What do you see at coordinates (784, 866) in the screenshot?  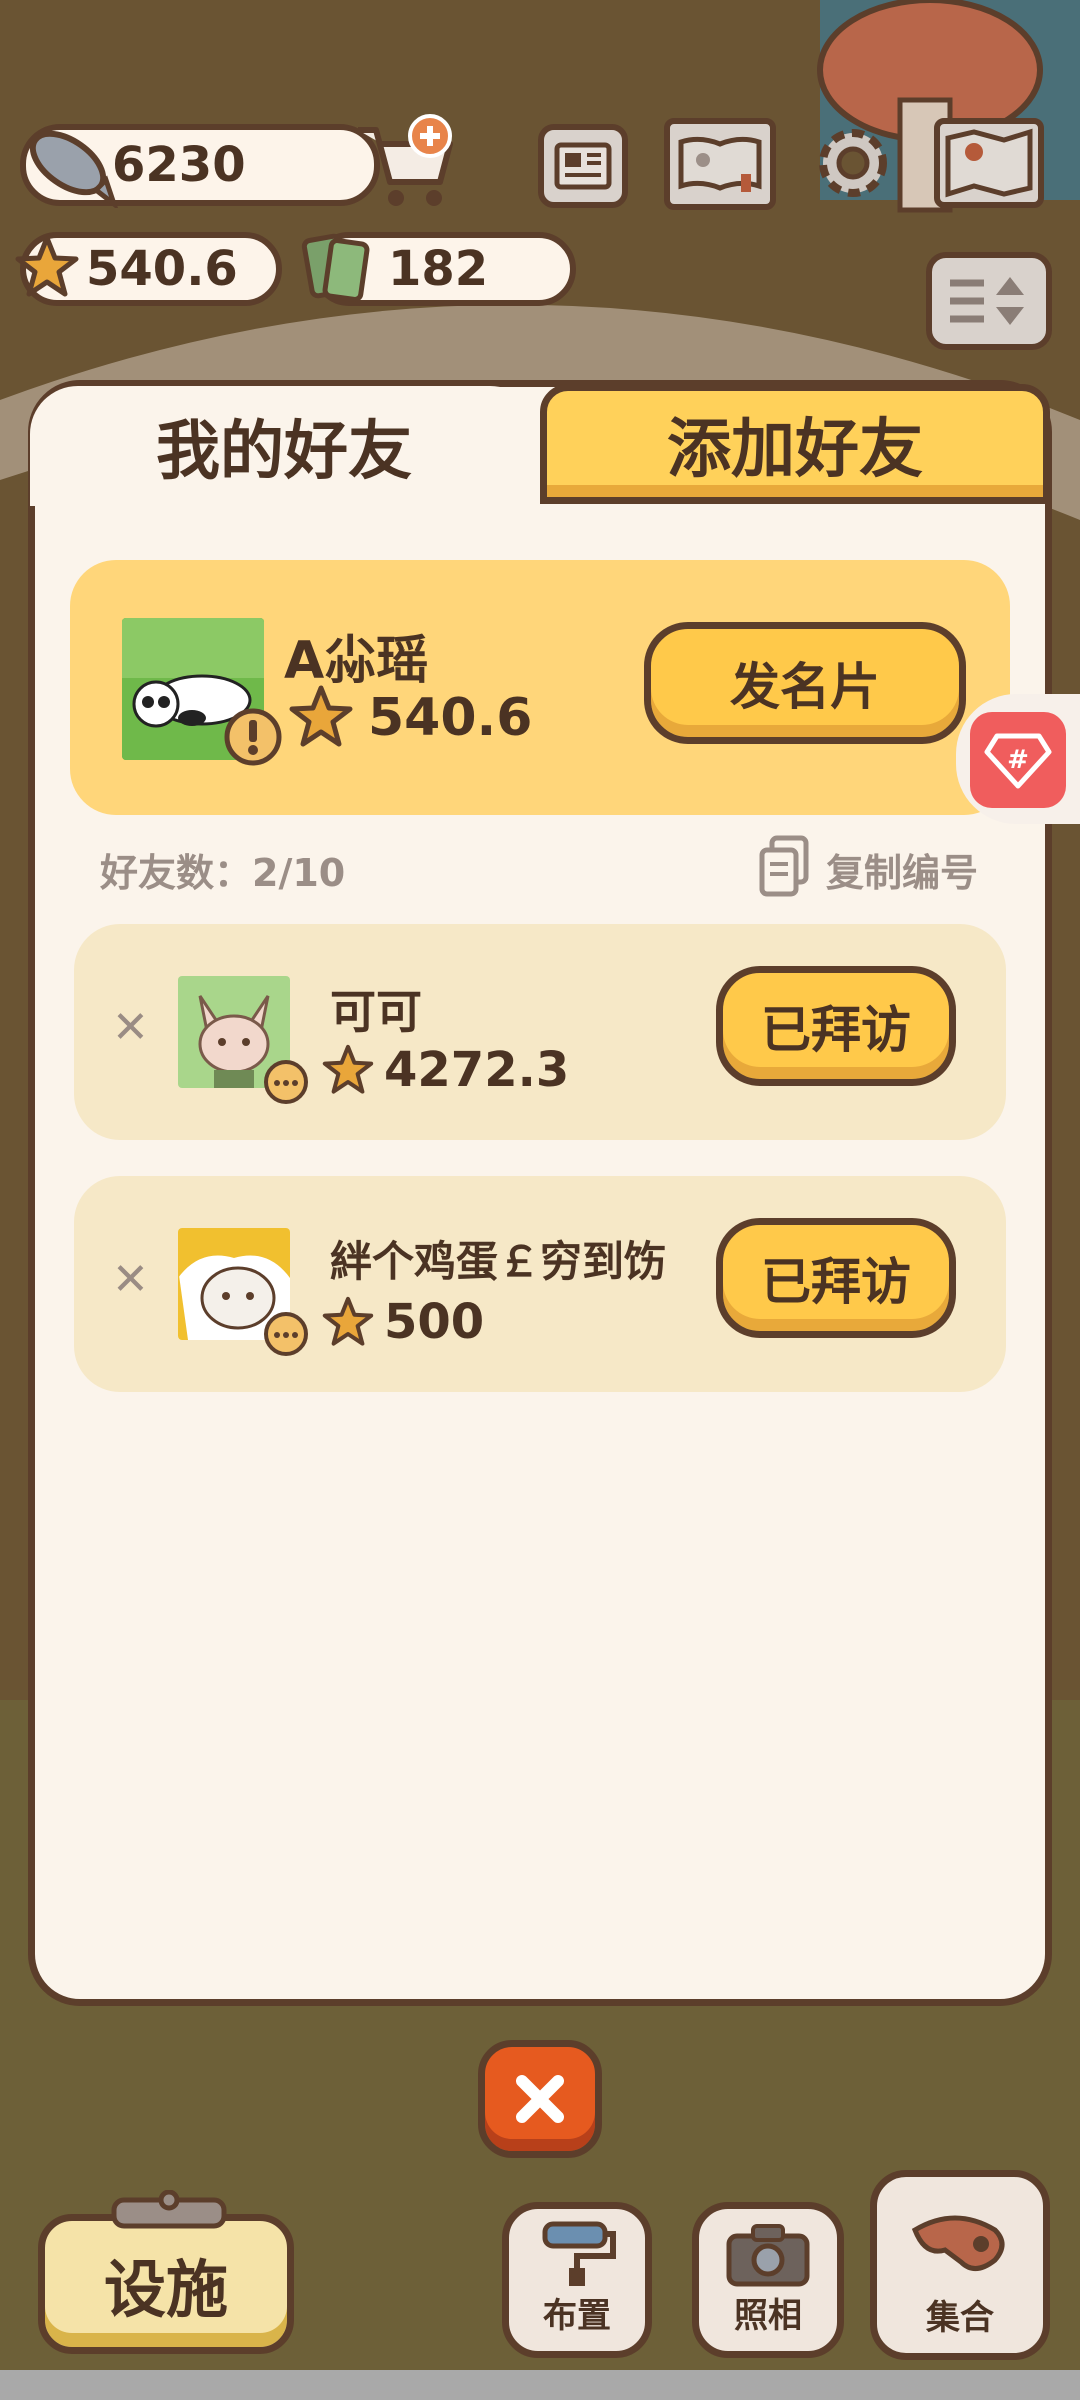 I see `copy-icon` at bounding box center [784, 866].